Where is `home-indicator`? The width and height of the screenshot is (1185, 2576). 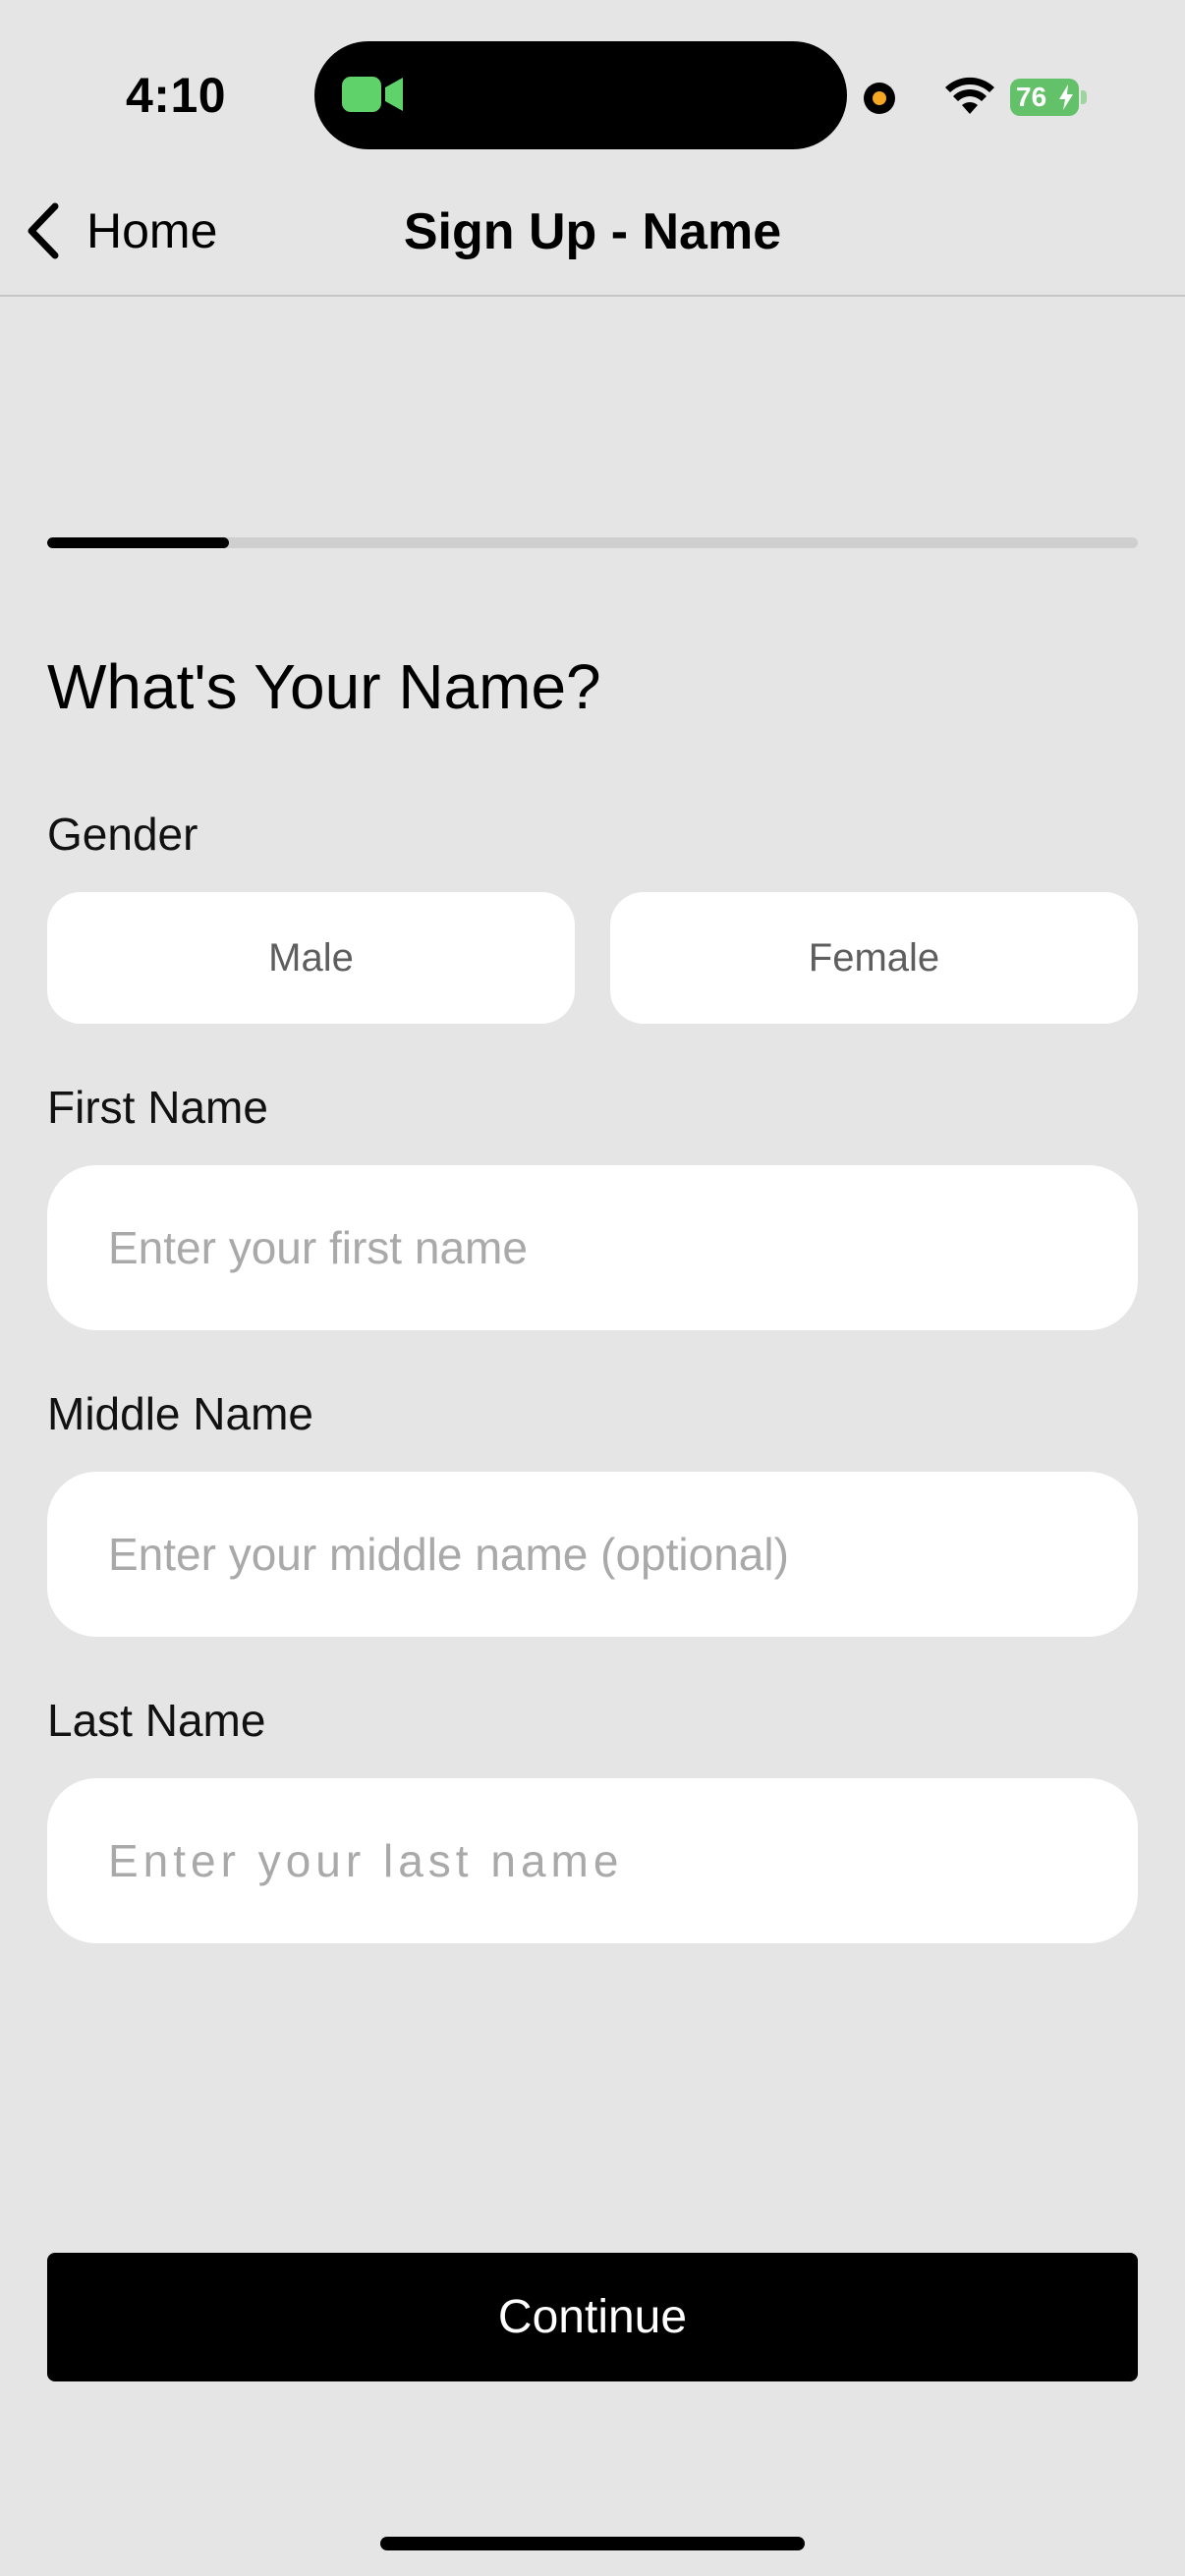
home-indicator is located at coordinates (592, 2543).